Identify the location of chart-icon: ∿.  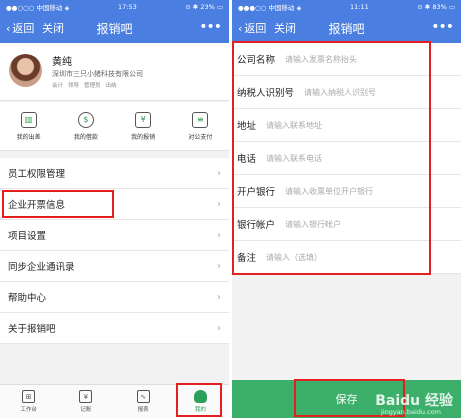
(143, 396).